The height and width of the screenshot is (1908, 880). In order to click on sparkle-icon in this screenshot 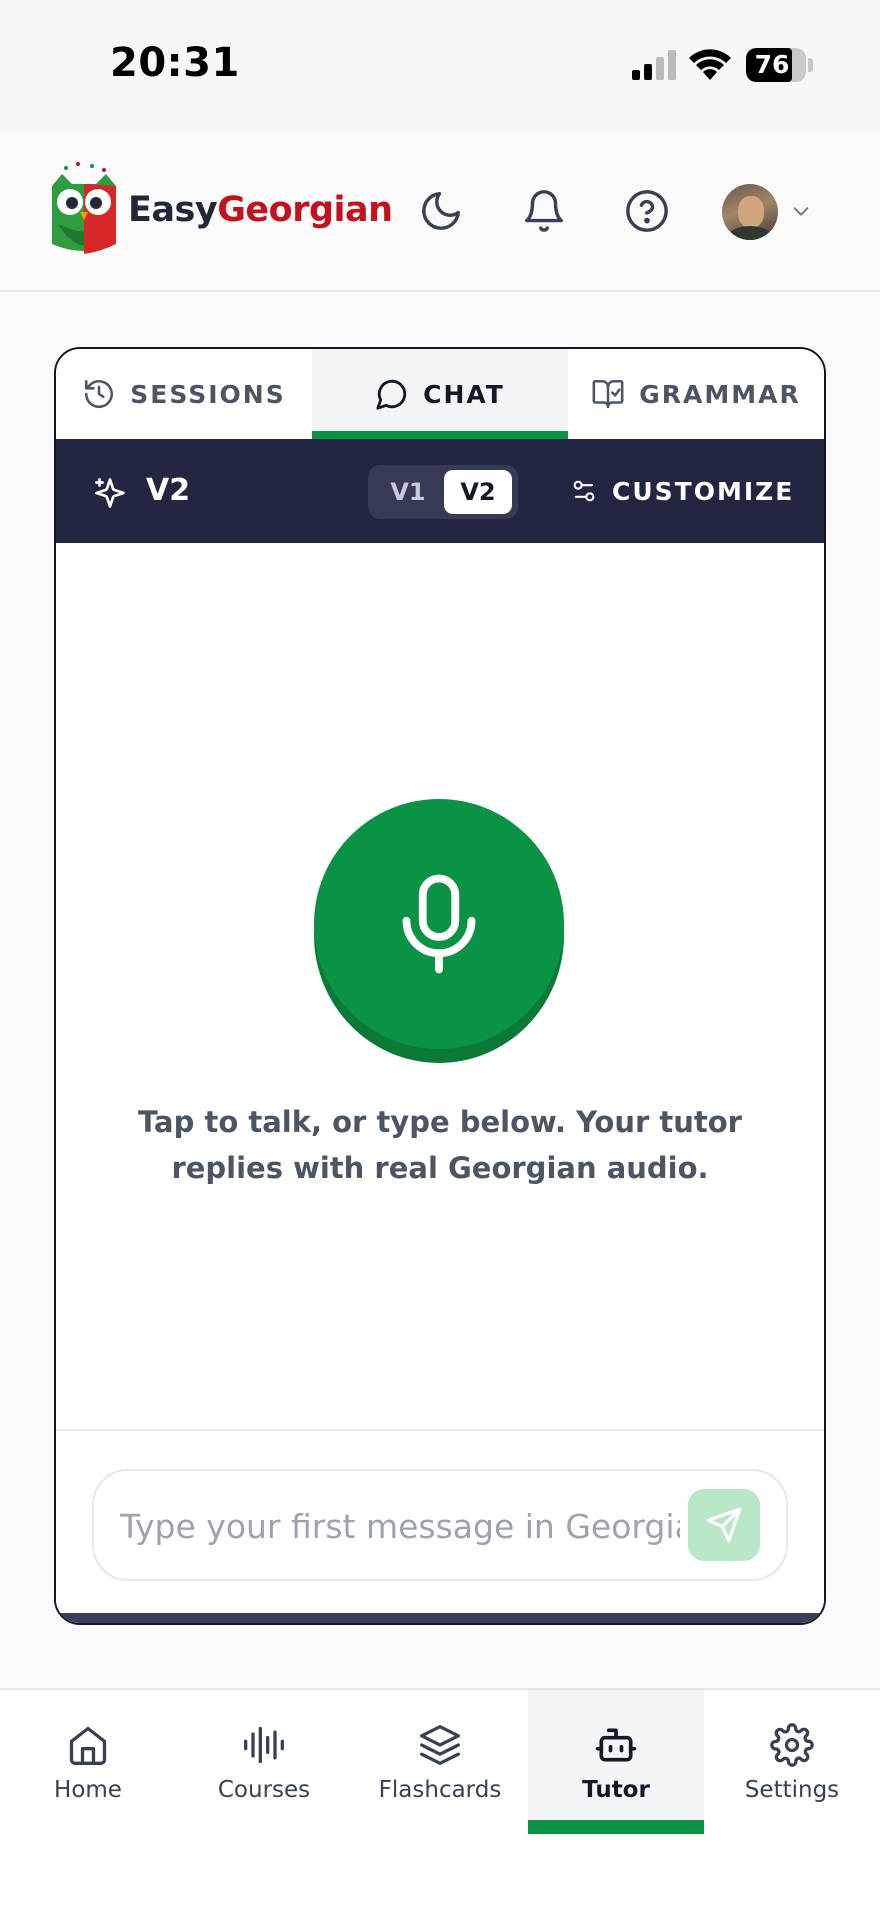, I will do `click(110, 493)`.